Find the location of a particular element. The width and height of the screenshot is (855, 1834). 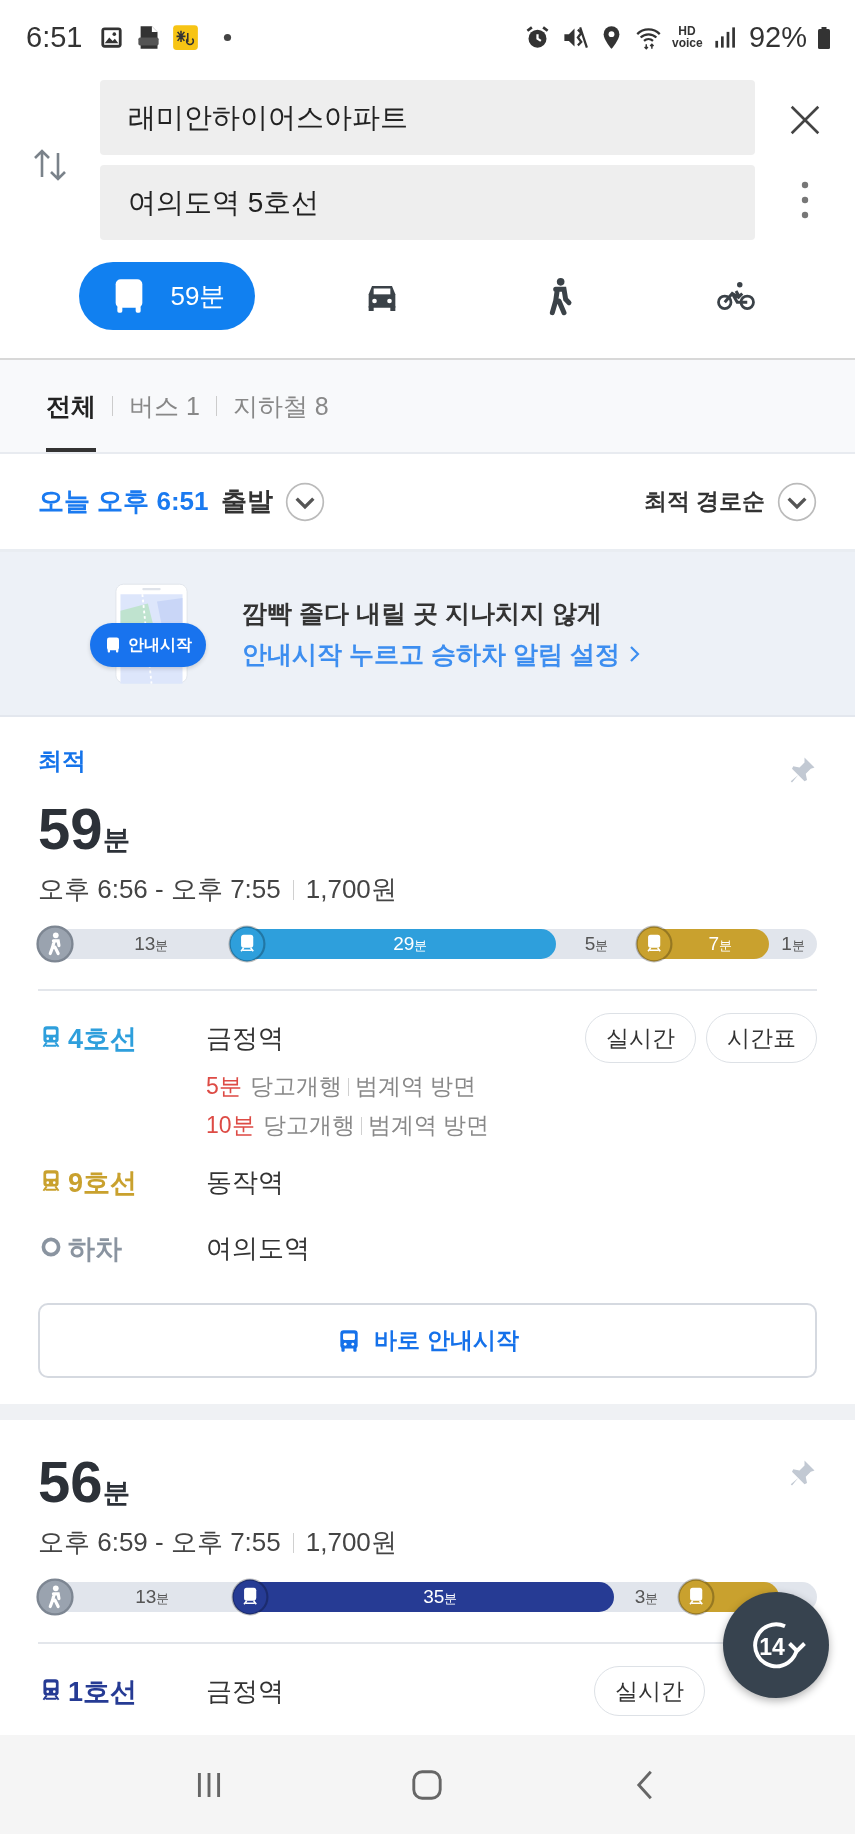

route-tag: 최적 is located at coordinates (84, 761).